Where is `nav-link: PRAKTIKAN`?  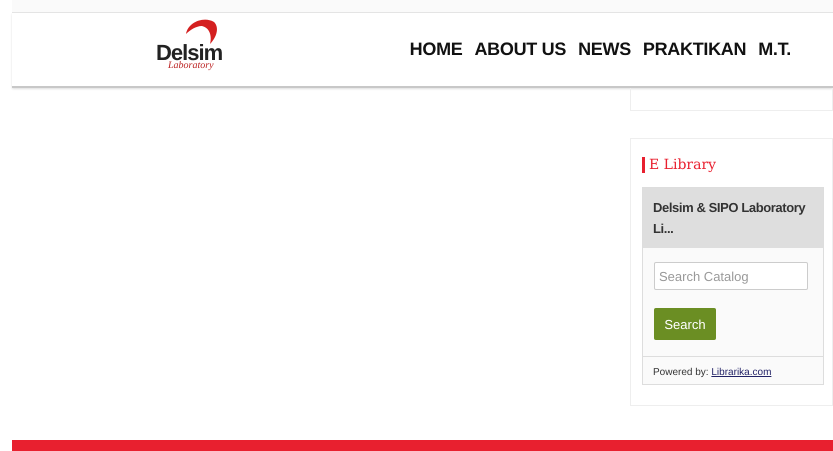
nav-link: PRAKTIKAN is located at coordinates (694, 49).